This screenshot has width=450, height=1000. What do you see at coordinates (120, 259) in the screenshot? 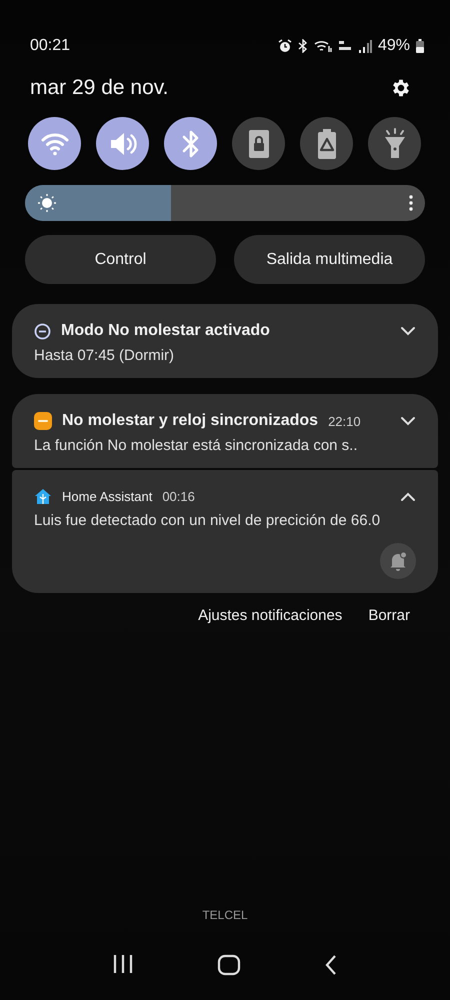
I see `panel-button: Control` at bounding box center [120, 259].